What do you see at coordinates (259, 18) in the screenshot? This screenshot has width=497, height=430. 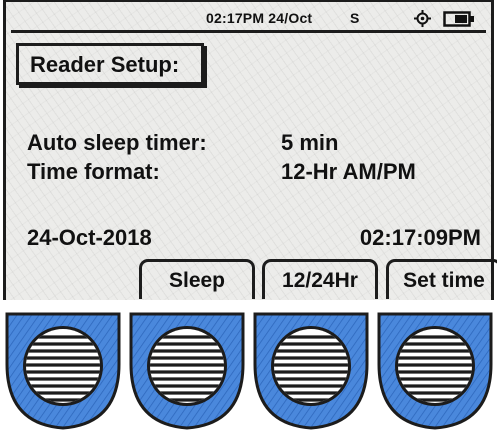 I see `status-datetime: 02:17PM 24/Oct` at bounding box center [259, 18].